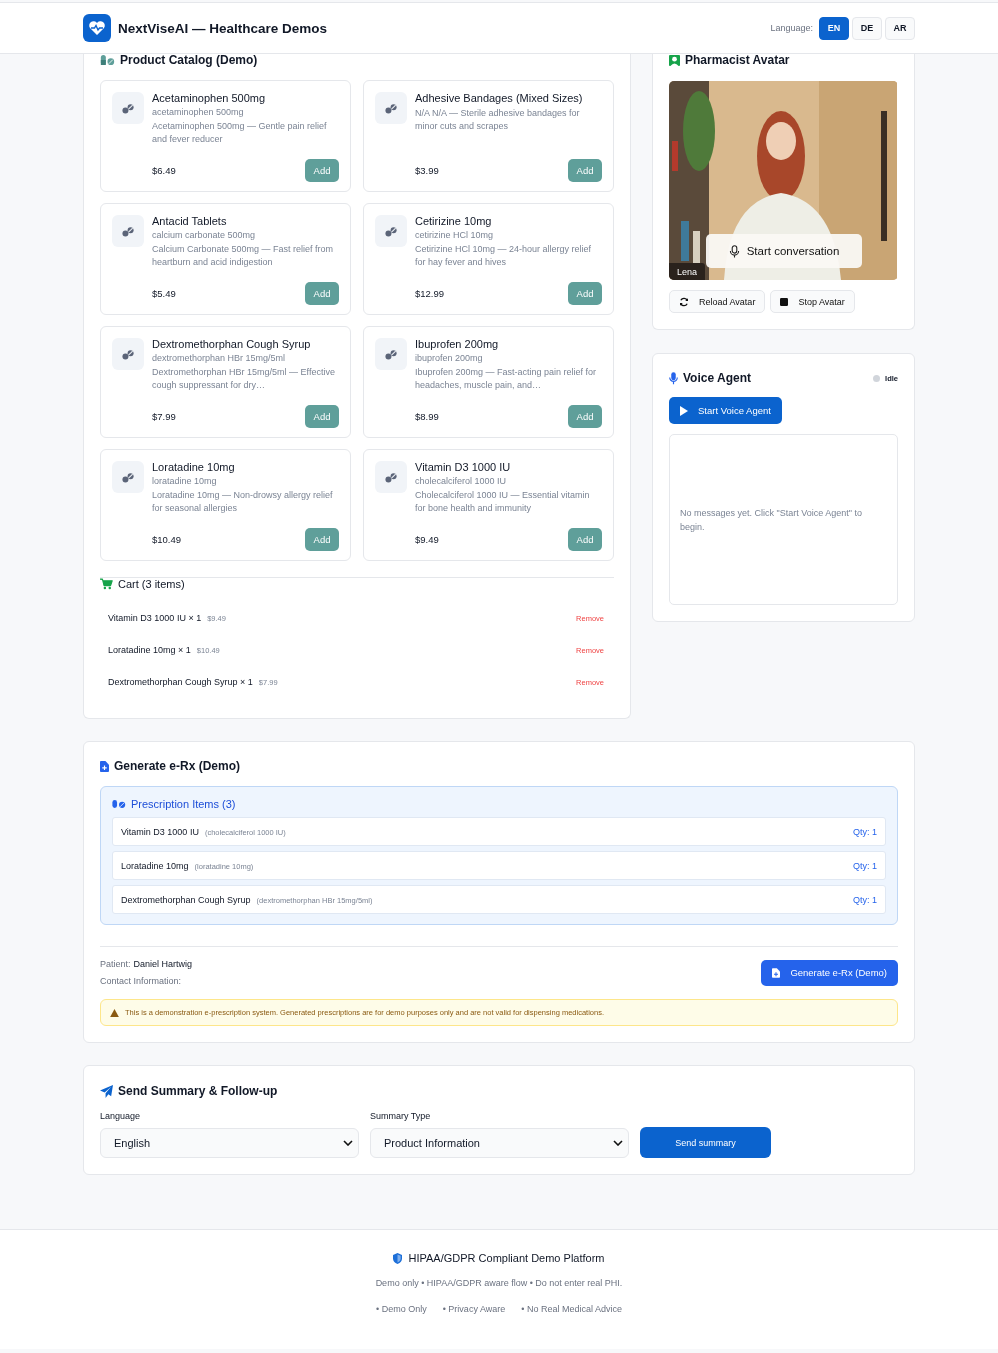 The height and width of the screenshot is (1353, 998). What do you see at coordinates (427, 416) in the screenshot?
I see `product-price: $8.99` at bounding box center [427, 416].